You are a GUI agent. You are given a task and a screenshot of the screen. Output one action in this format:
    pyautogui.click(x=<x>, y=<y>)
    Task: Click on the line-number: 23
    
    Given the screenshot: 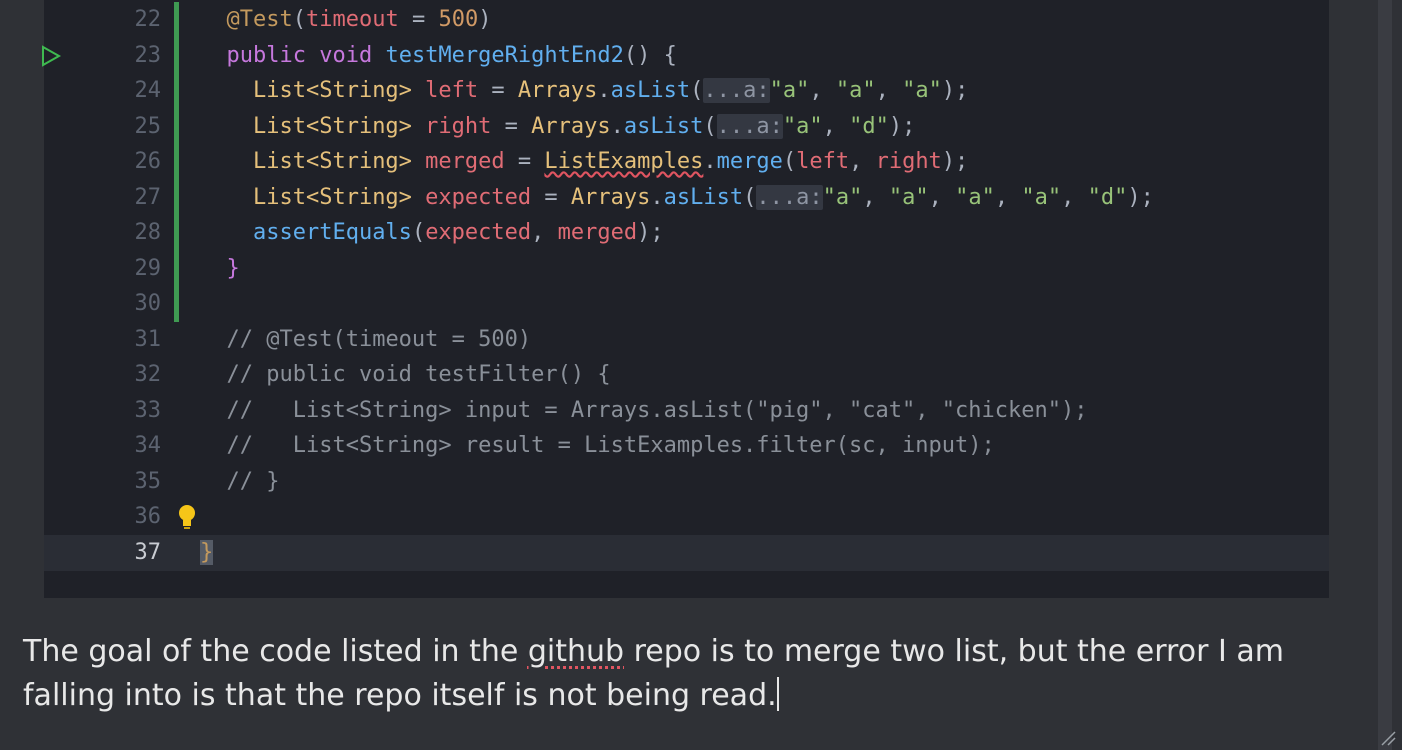 What is the action you would take?
    pyautogui.click(x=148, y=55)
    